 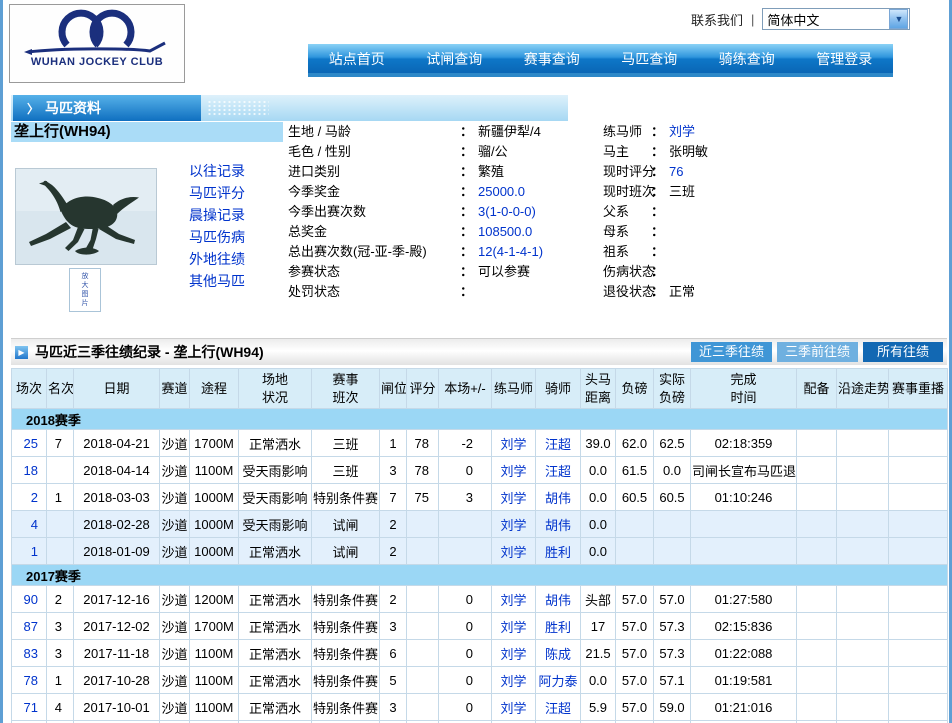 I want to click on photo-enlarge-thumbnail: 放大图片, so click(x=85, y=290).